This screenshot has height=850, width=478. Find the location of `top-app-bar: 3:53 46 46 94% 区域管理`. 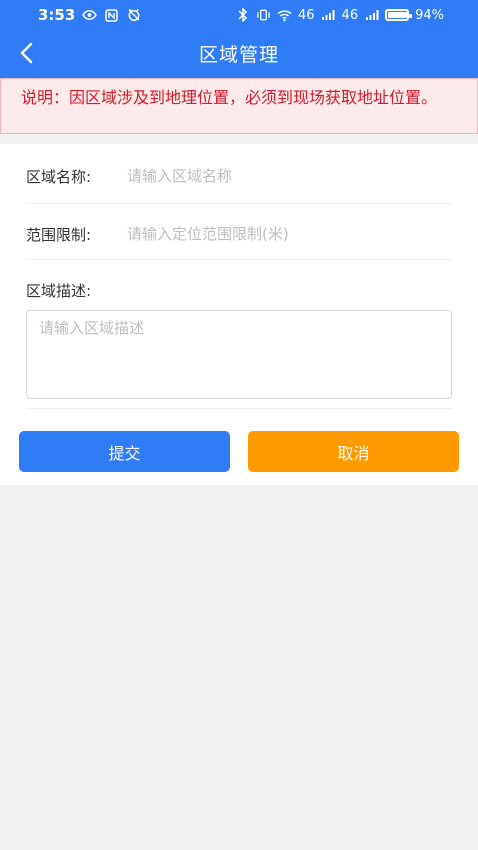

top-app-bar: 3:53 46 46 94% 区域管理 is located at coordinates (239, 39).